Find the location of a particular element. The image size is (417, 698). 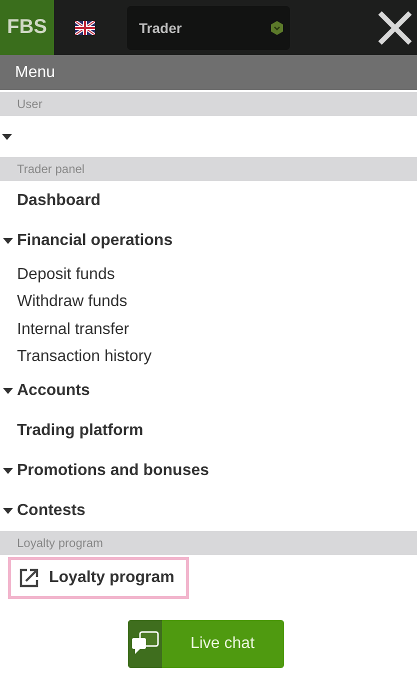

menu-item: Transaction history is located at coordinates (208, 357).